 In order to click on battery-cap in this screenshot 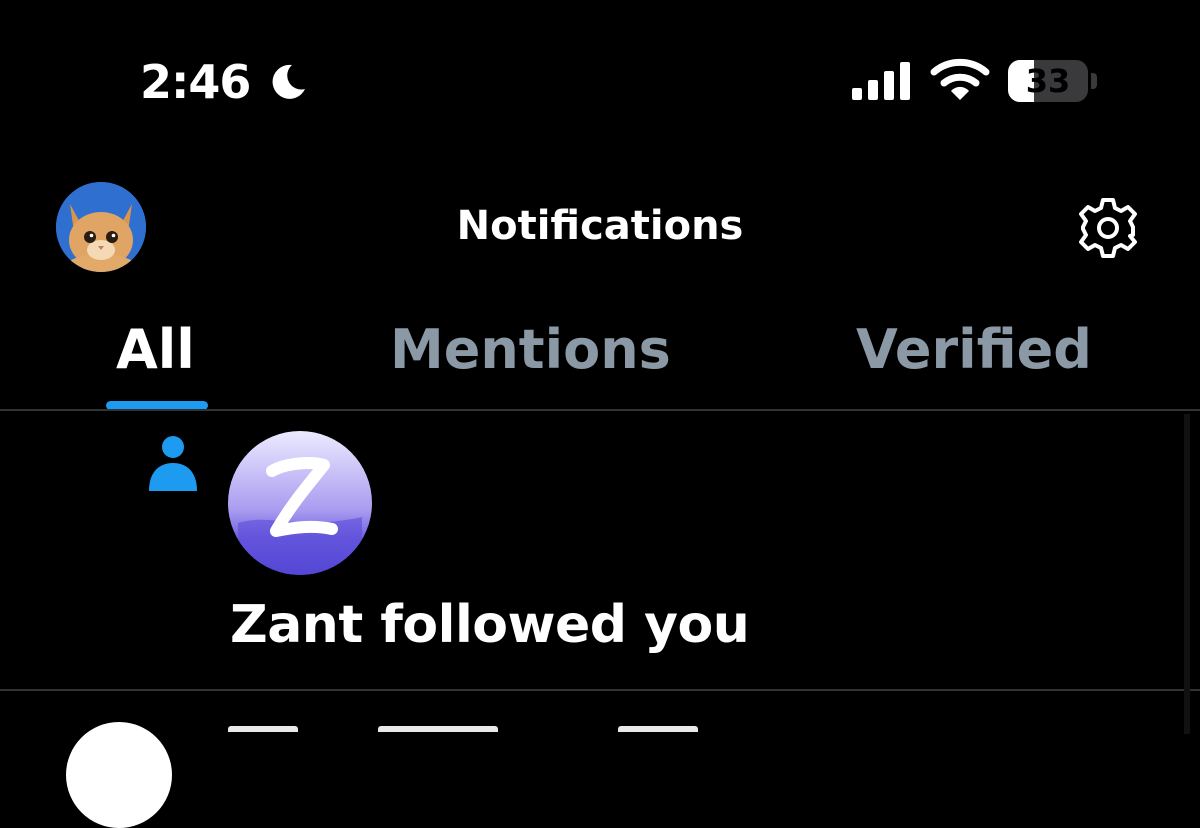, I will do `click(1094, 81)`.